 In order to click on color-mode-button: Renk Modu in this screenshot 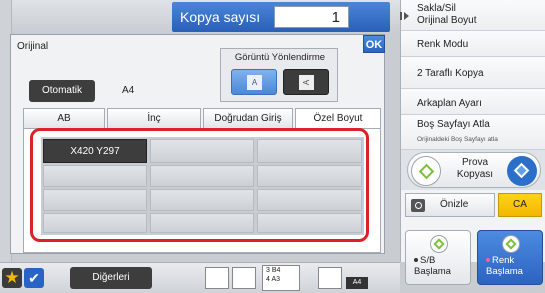, I will do `click(473, 44)`.